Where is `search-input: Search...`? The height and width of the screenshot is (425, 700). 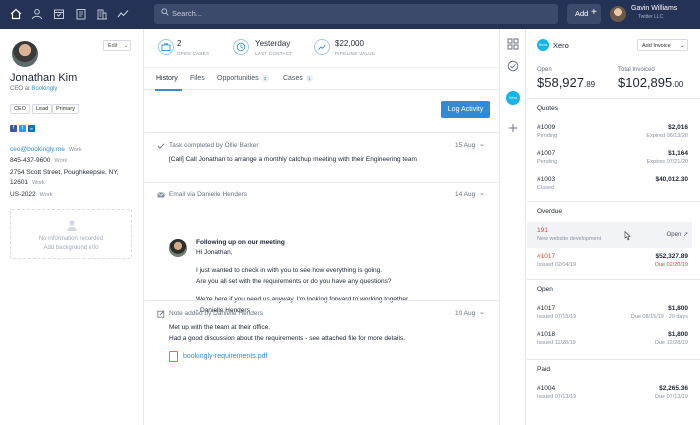 search-input: Search... is located at coordinates (356, 14).